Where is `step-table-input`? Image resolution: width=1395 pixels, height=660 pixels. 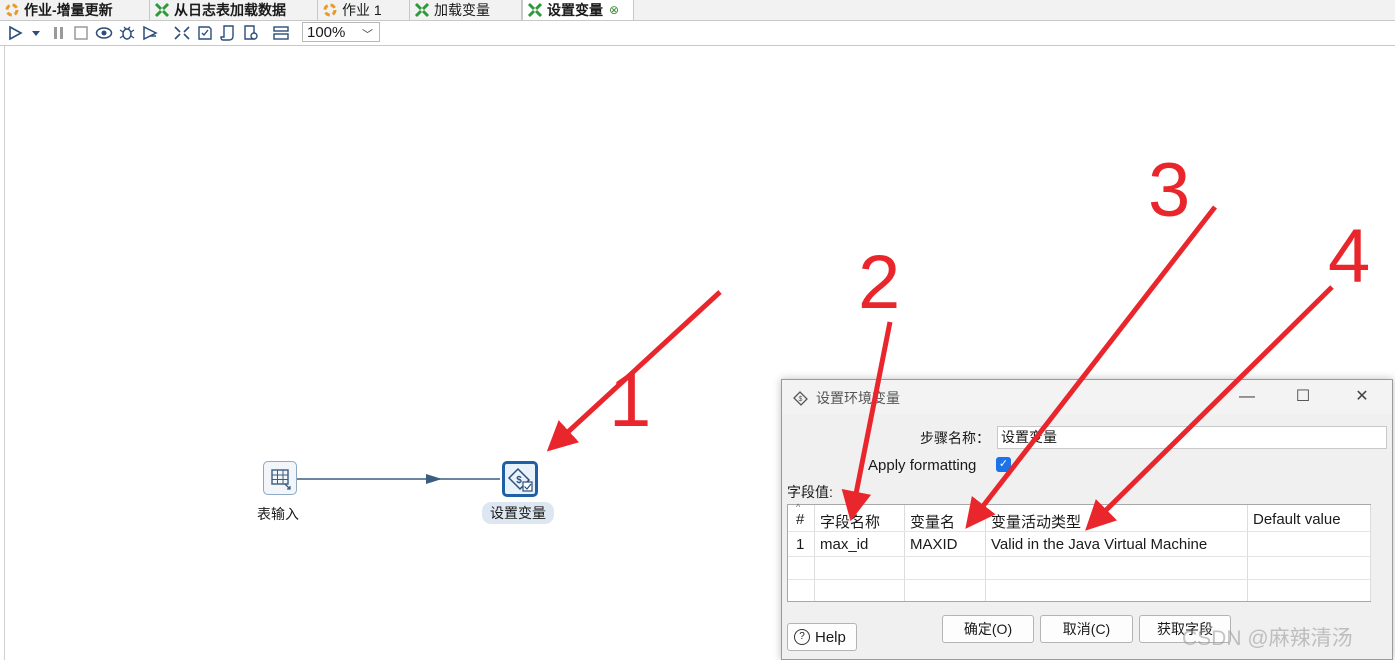
step-table-input is located at coordinates (280, 478).